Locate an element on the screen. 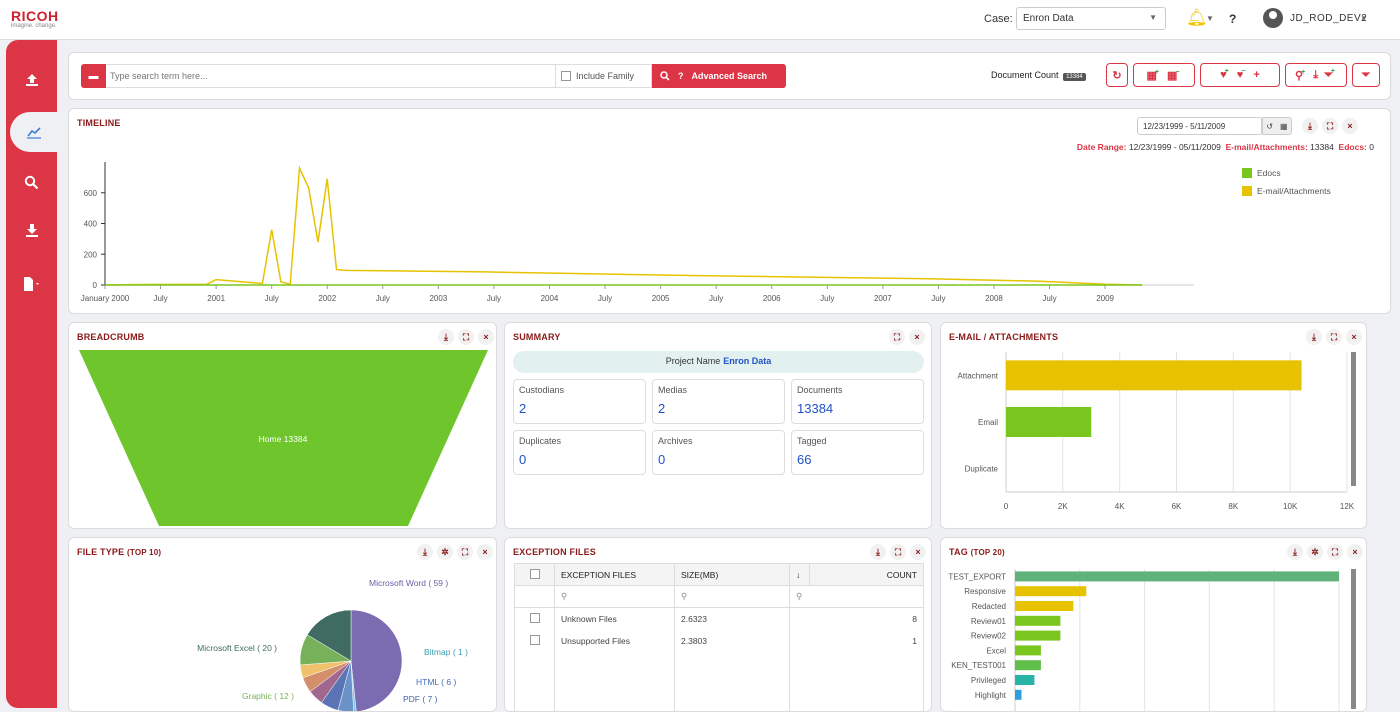 The width and height of the screenshot is (1400, 712). document-add-remove-group: ▦+ ▦− is located at coordinates (1164, 75).